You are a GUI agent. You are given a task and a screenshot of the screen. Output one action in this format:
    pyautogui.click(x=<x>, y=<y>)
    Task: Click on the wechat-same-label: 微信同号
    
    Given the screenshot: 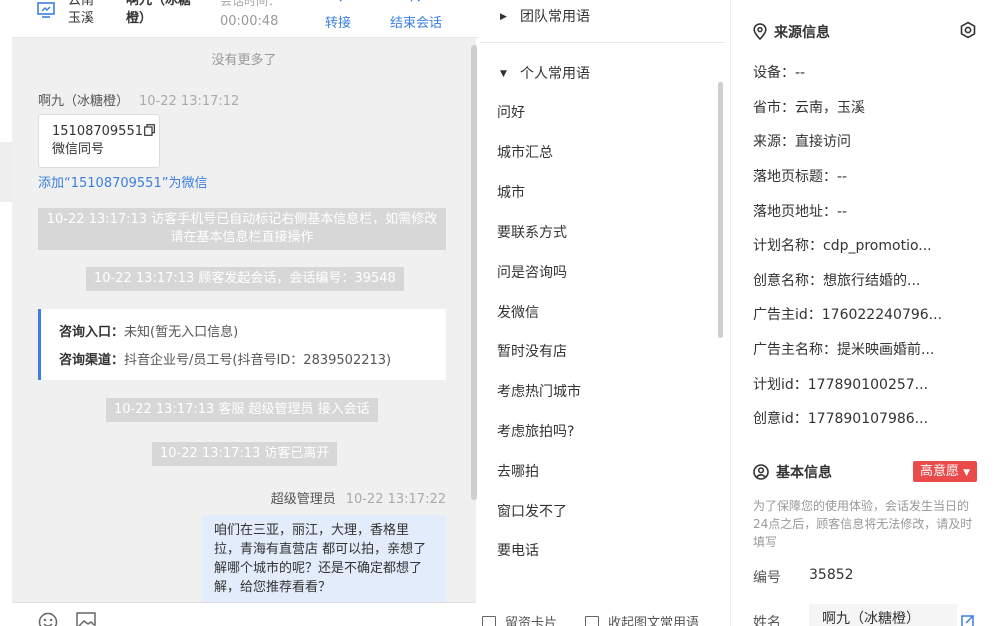 What is the action you would take?
    pyautogui.click(x=78, y=149)
    